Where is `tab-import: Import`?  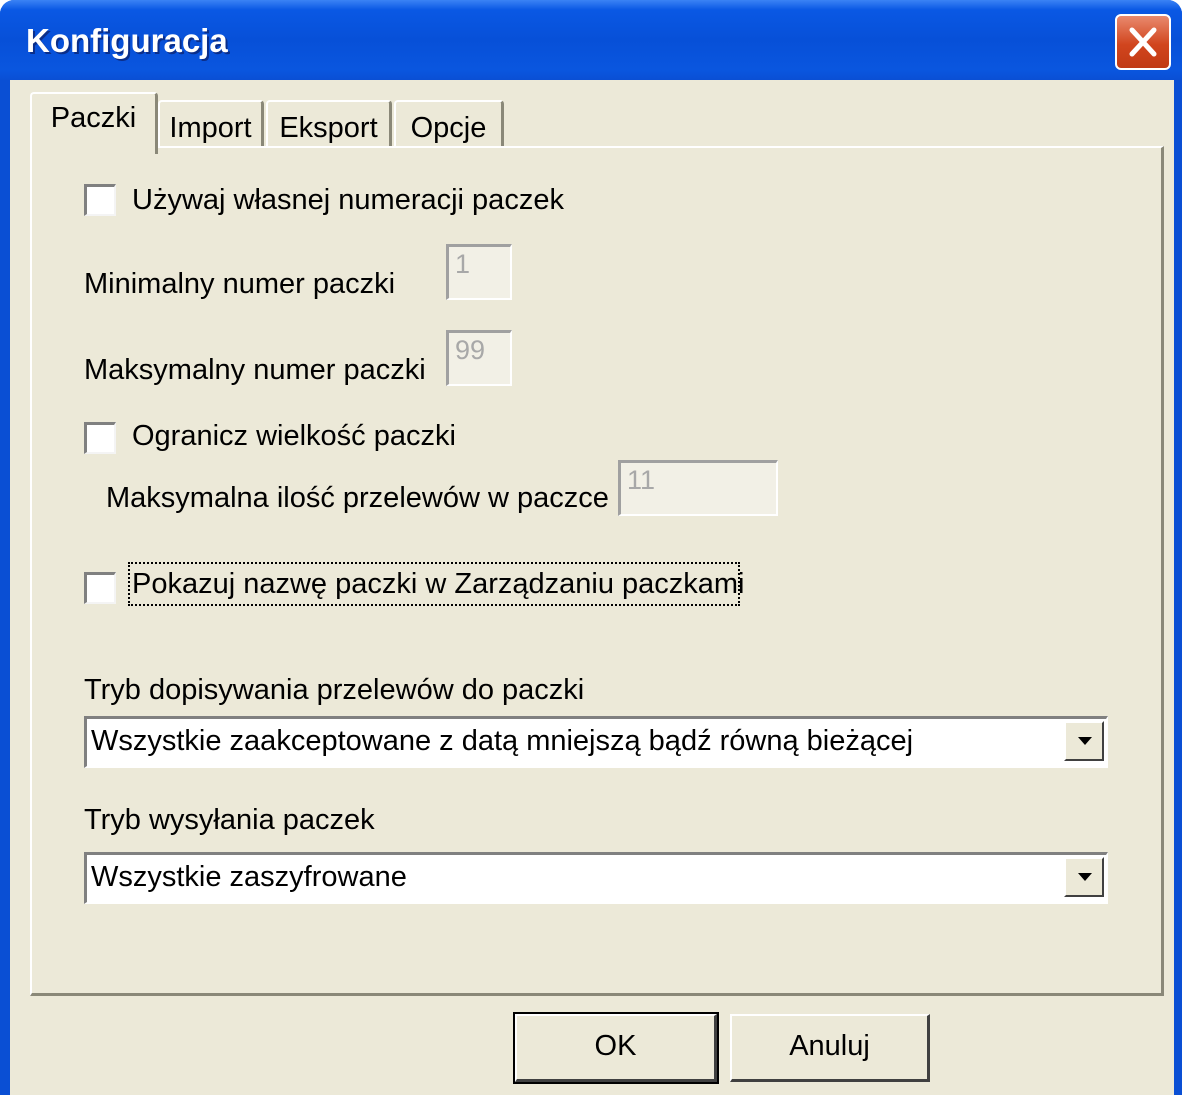 tab-import: Import is located at coordinates (211, 126).